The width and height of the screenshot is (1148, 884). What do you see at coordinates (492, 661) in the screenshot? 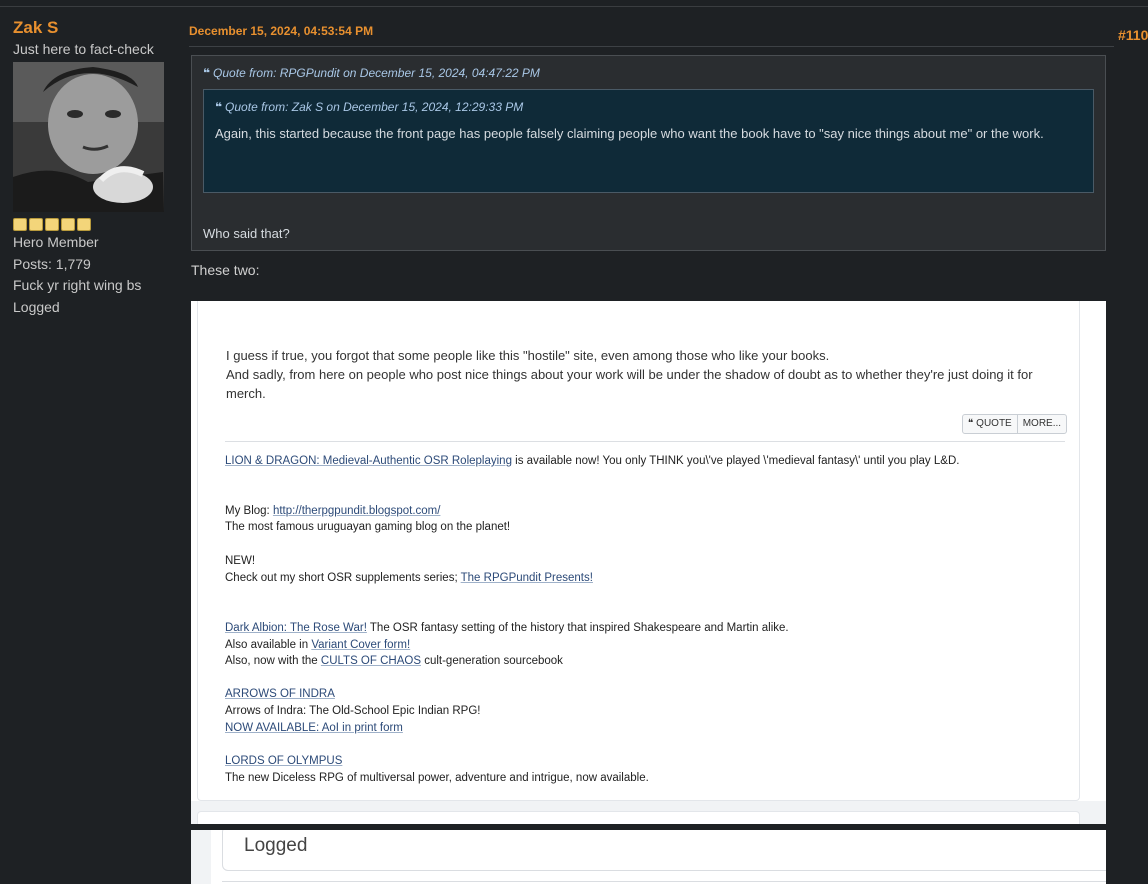
I see `sig-text: cult-generation sourcebook` at bounding box center [492, 661].